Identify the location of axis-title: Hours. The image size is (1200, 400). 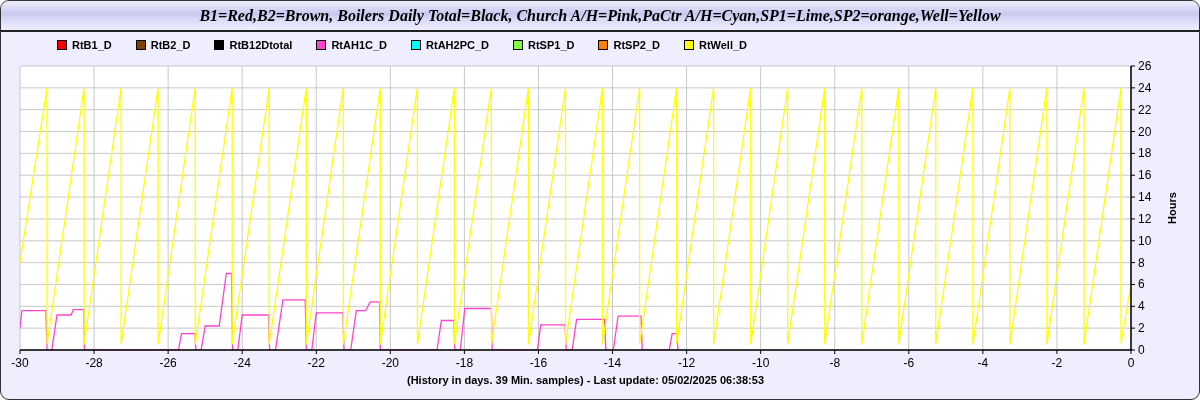
(1172, 208).